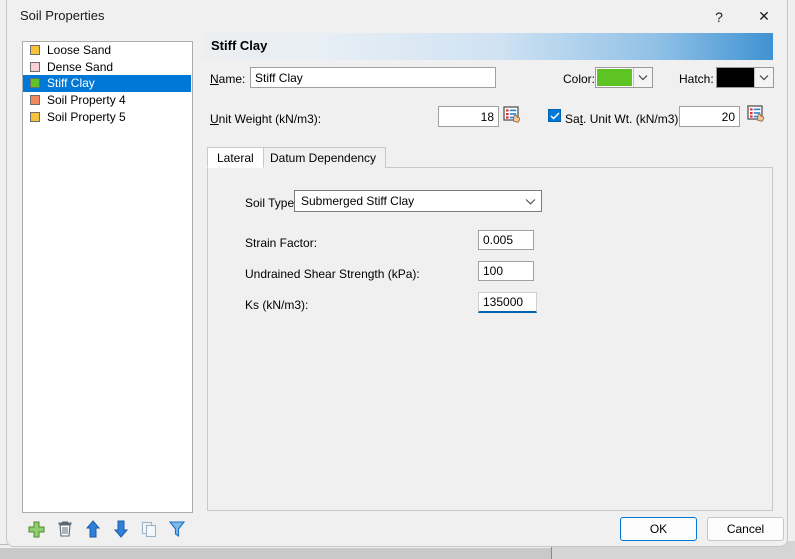 Image resolution: width=795 pixels, height=559 pixels. What do you see at coordinates (71, 83) in the screenshot?
I see `list-item-label: Stiff Clay` at bounding box center [71, 83].